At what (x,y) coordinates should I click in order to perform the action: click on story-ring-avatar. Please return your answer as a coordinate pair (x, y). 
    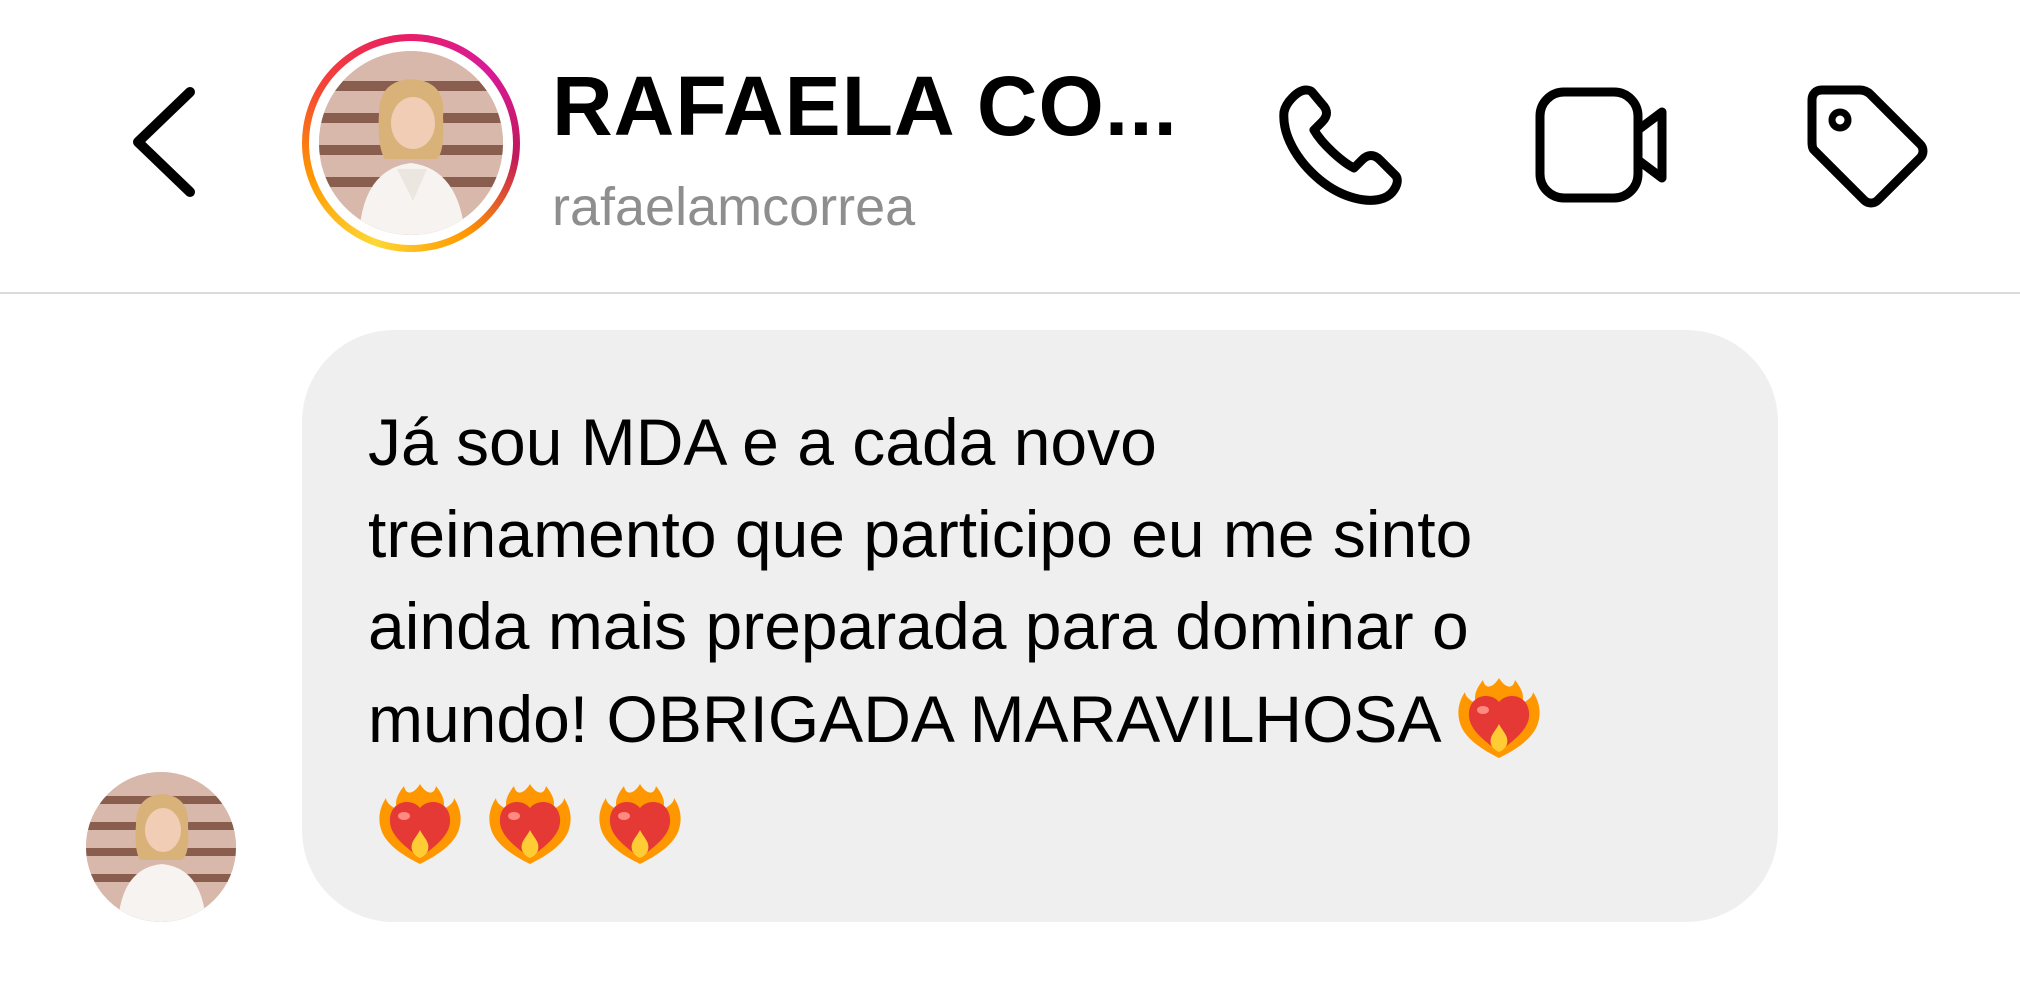
    Looking at the image, I should click on (411, 143).